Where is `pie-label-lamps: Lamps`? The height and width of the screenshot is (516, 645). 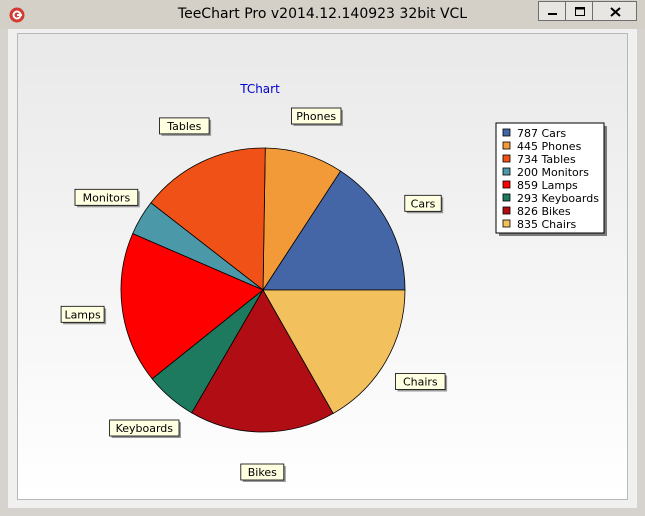 pie-label-lamps: Lamps is located at coordinates (83, 315).